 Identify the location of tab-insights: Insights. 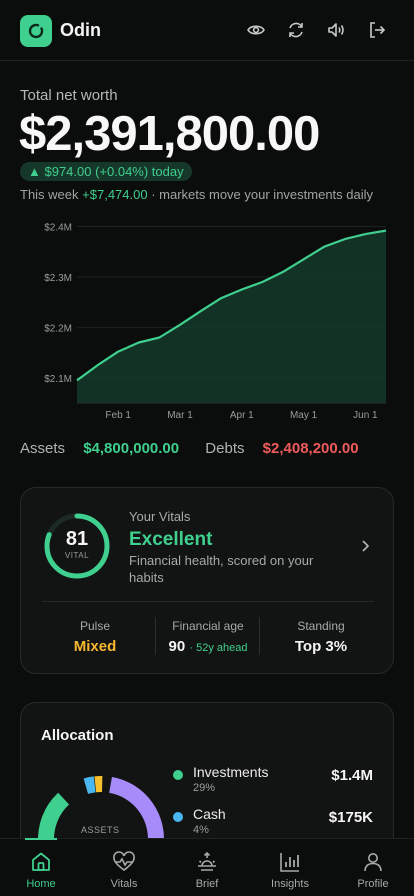
(290, 867).